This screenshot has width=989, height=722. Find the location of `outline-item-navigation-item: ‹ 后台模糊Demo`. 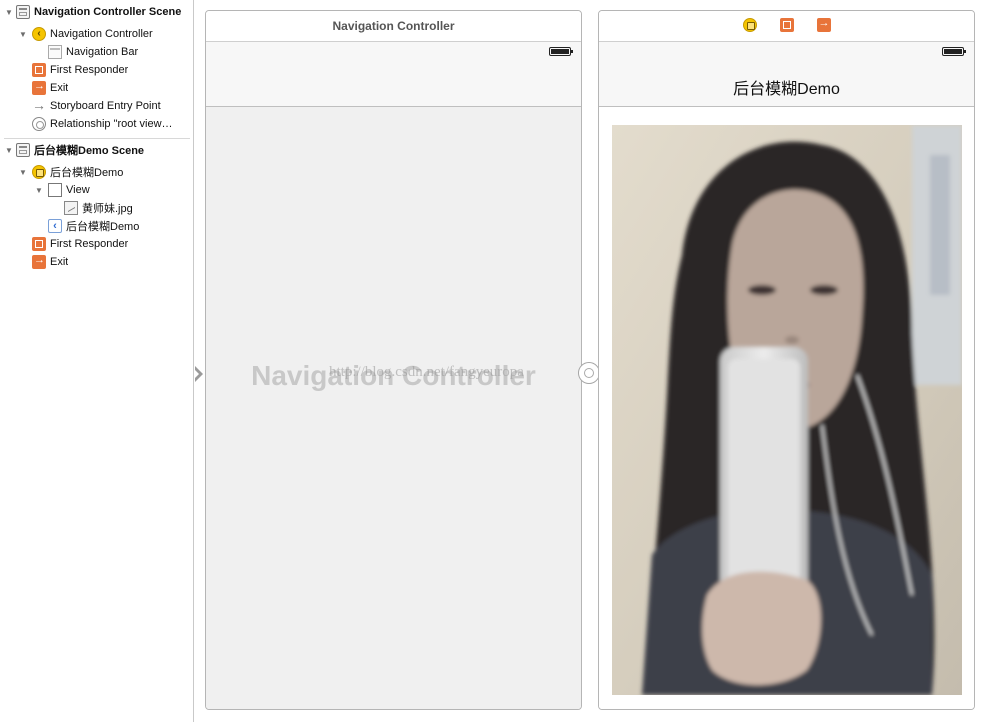

outline-item-navigation-item: ‹ 后台模糊Demo is located at coordinates (97, 226).